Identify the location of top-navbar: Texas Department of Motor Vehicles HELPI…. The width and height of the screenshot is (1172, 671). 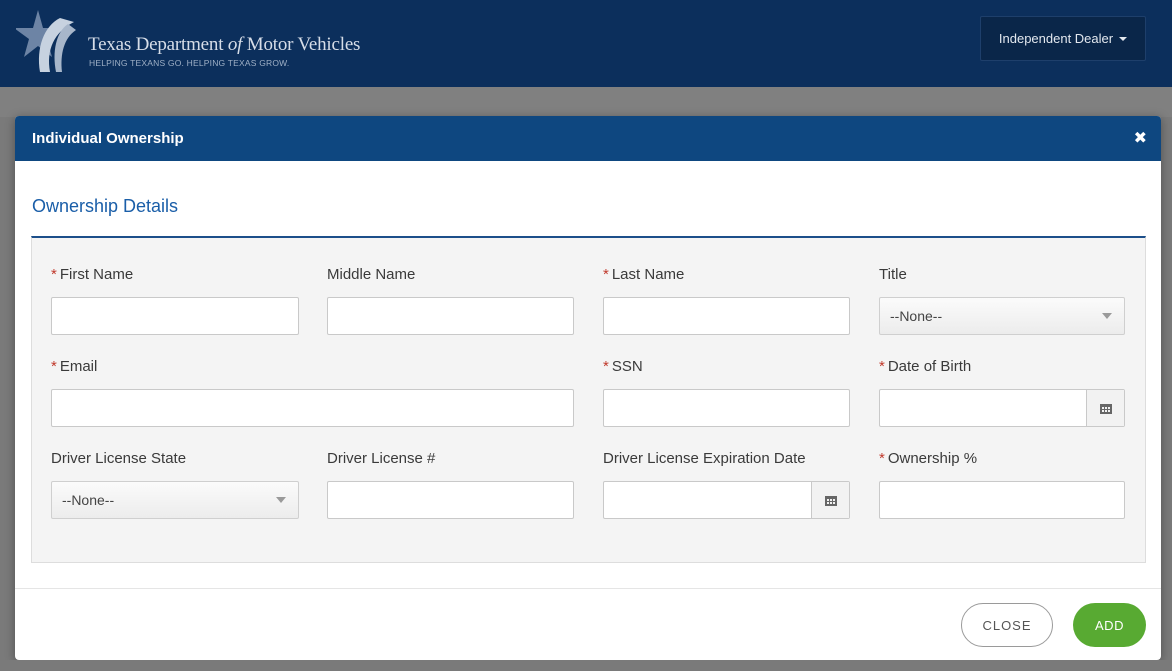
(586, 43).